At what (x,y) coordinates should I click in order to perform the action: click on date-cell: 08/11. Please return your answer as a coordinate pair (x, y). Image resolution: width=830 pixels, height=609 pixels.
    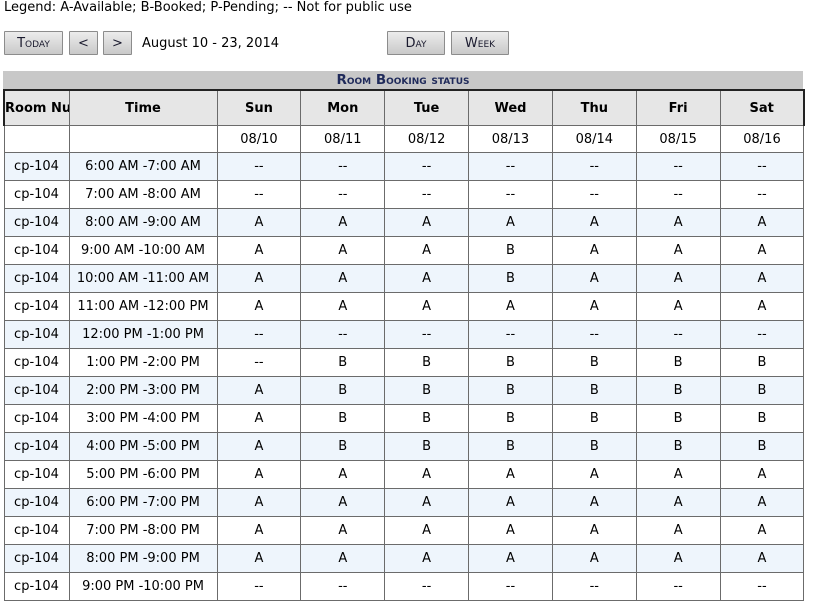
    Looking at the image, I should click on (343, 139).